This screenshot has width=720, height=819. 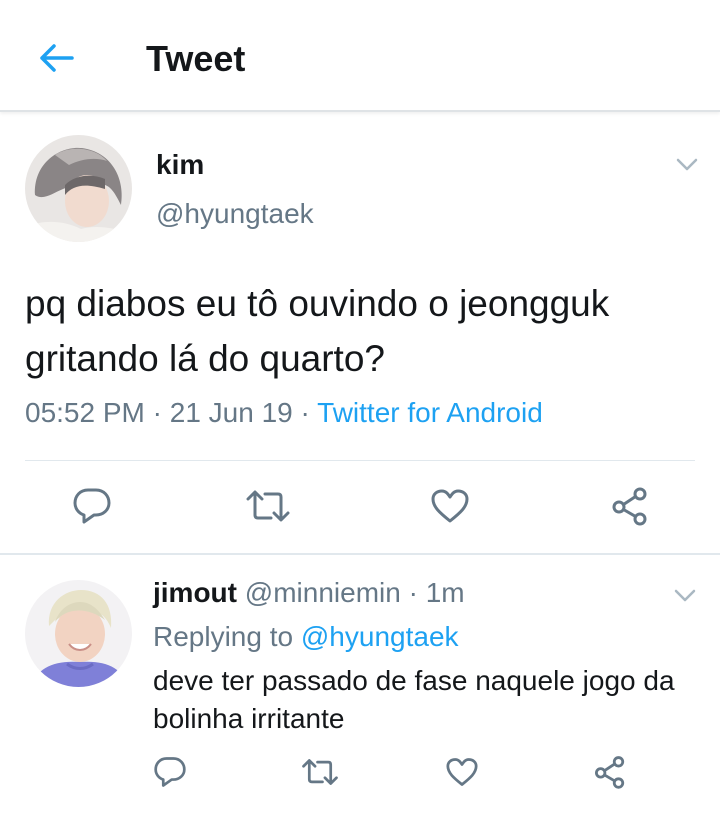 What do you see at coordinates (227, 636) in the screenshot?
I see `replying-to-label: Replying to` at bounding box center [227, 636].